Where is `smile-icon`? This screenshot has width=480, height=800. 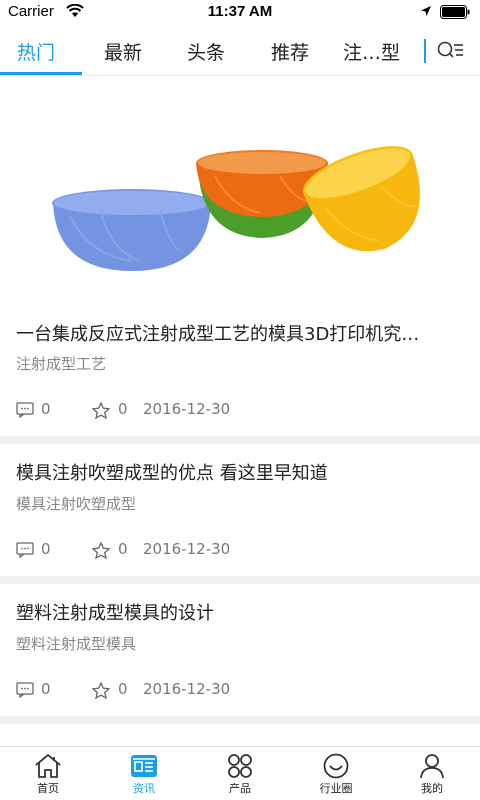 smile-icon is located at coordinates (336, 766).